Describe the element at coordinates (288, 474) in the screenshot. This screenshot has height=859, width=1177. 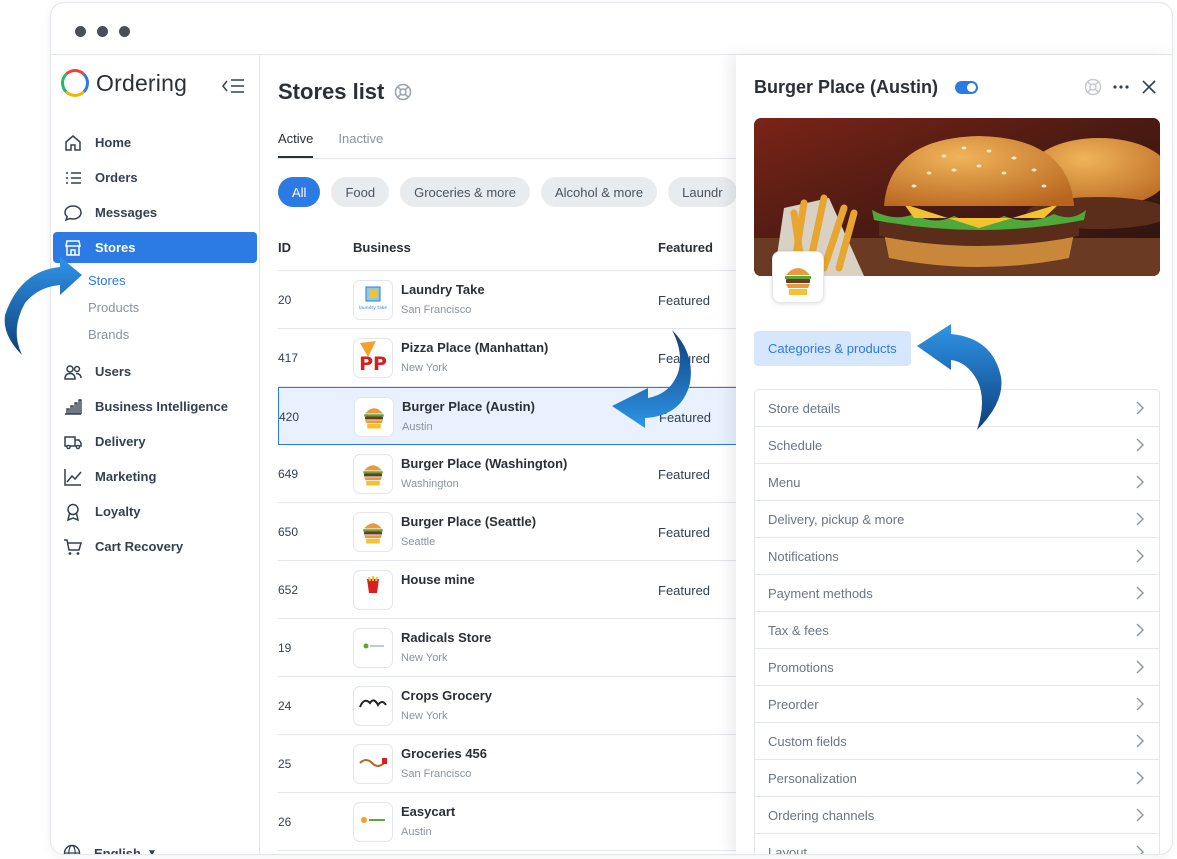
I see `store-id: 649` at that location.